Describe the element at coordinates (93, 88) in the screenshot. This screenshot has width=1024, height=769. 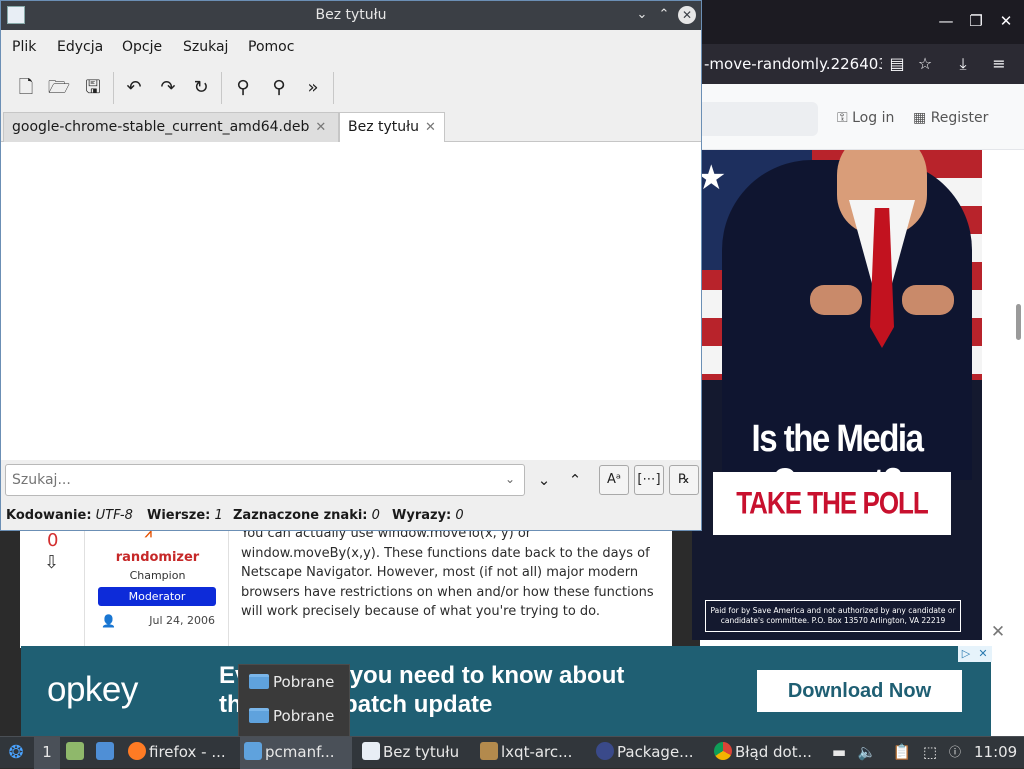
I see `save-icon: 🖫` at that location.